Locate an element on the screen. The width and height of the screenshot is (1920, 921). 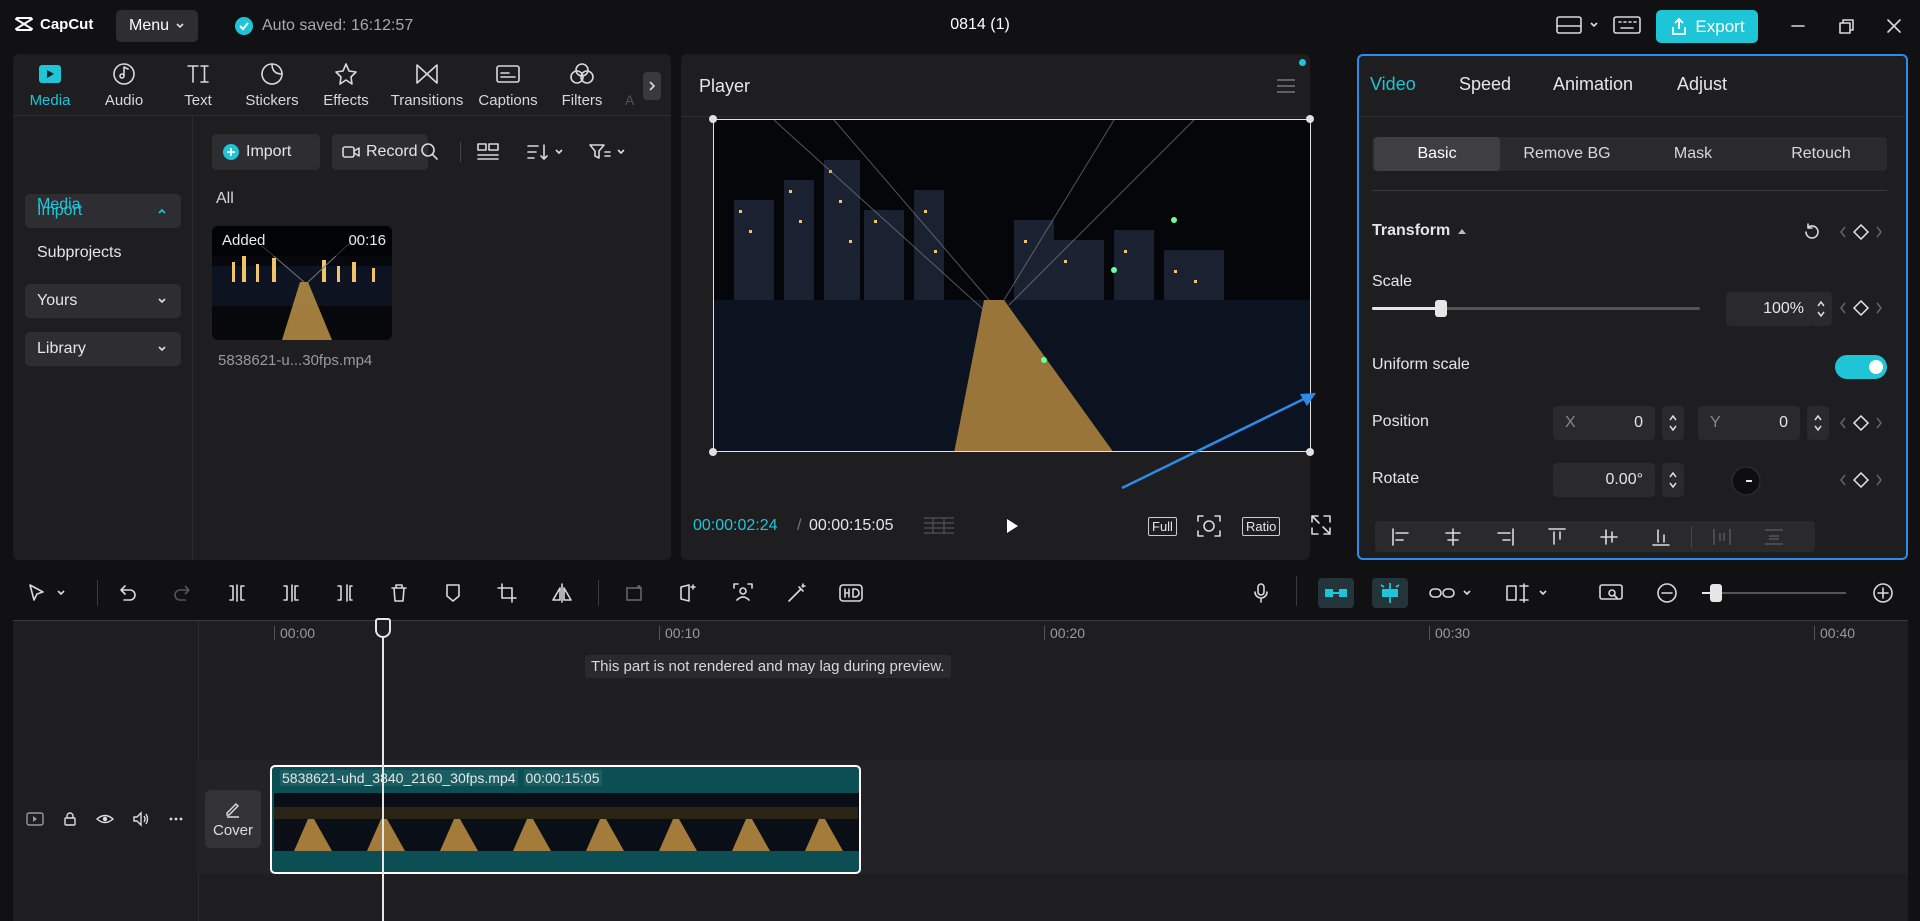
scale-value-field: 100% is located at coordinates (1770, 309).